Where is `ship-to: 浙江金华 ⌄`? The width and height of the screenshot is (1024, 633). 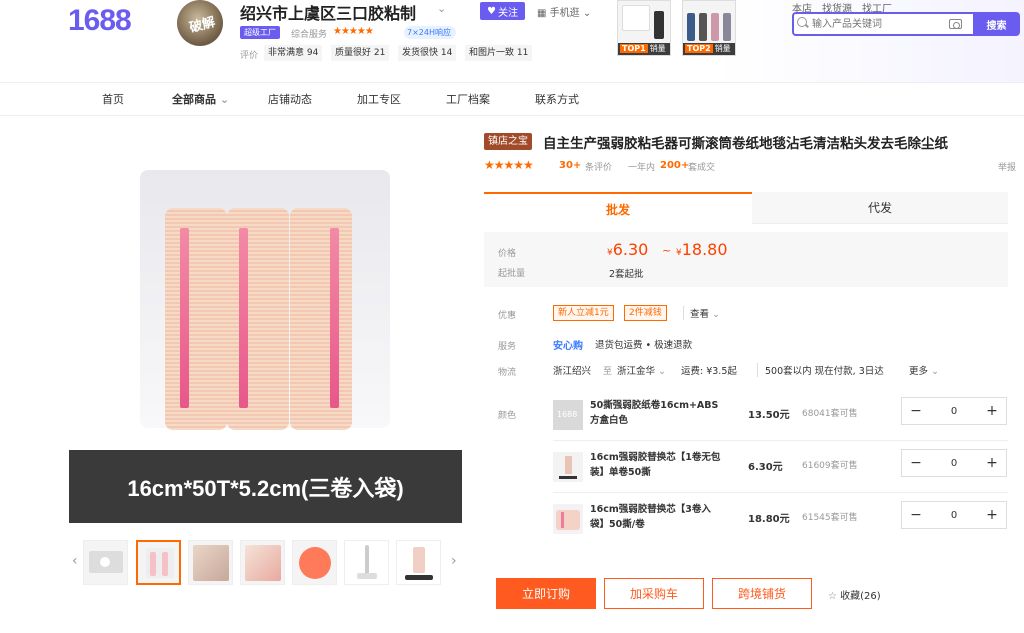
ship-to: 浙江金华 ⌄ is located at coordinates (641, 370).